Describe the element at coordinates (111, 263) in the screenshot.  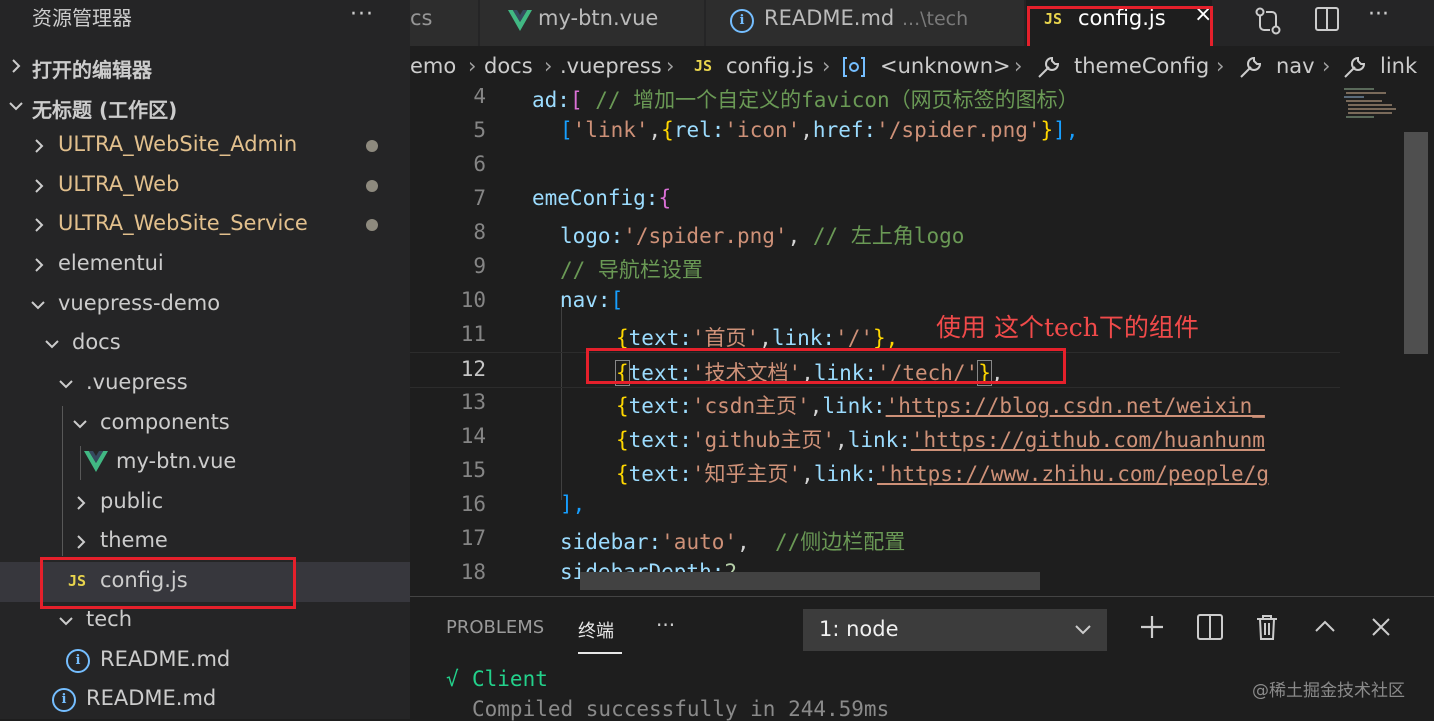
I see `tree-label: elementui` at that location.